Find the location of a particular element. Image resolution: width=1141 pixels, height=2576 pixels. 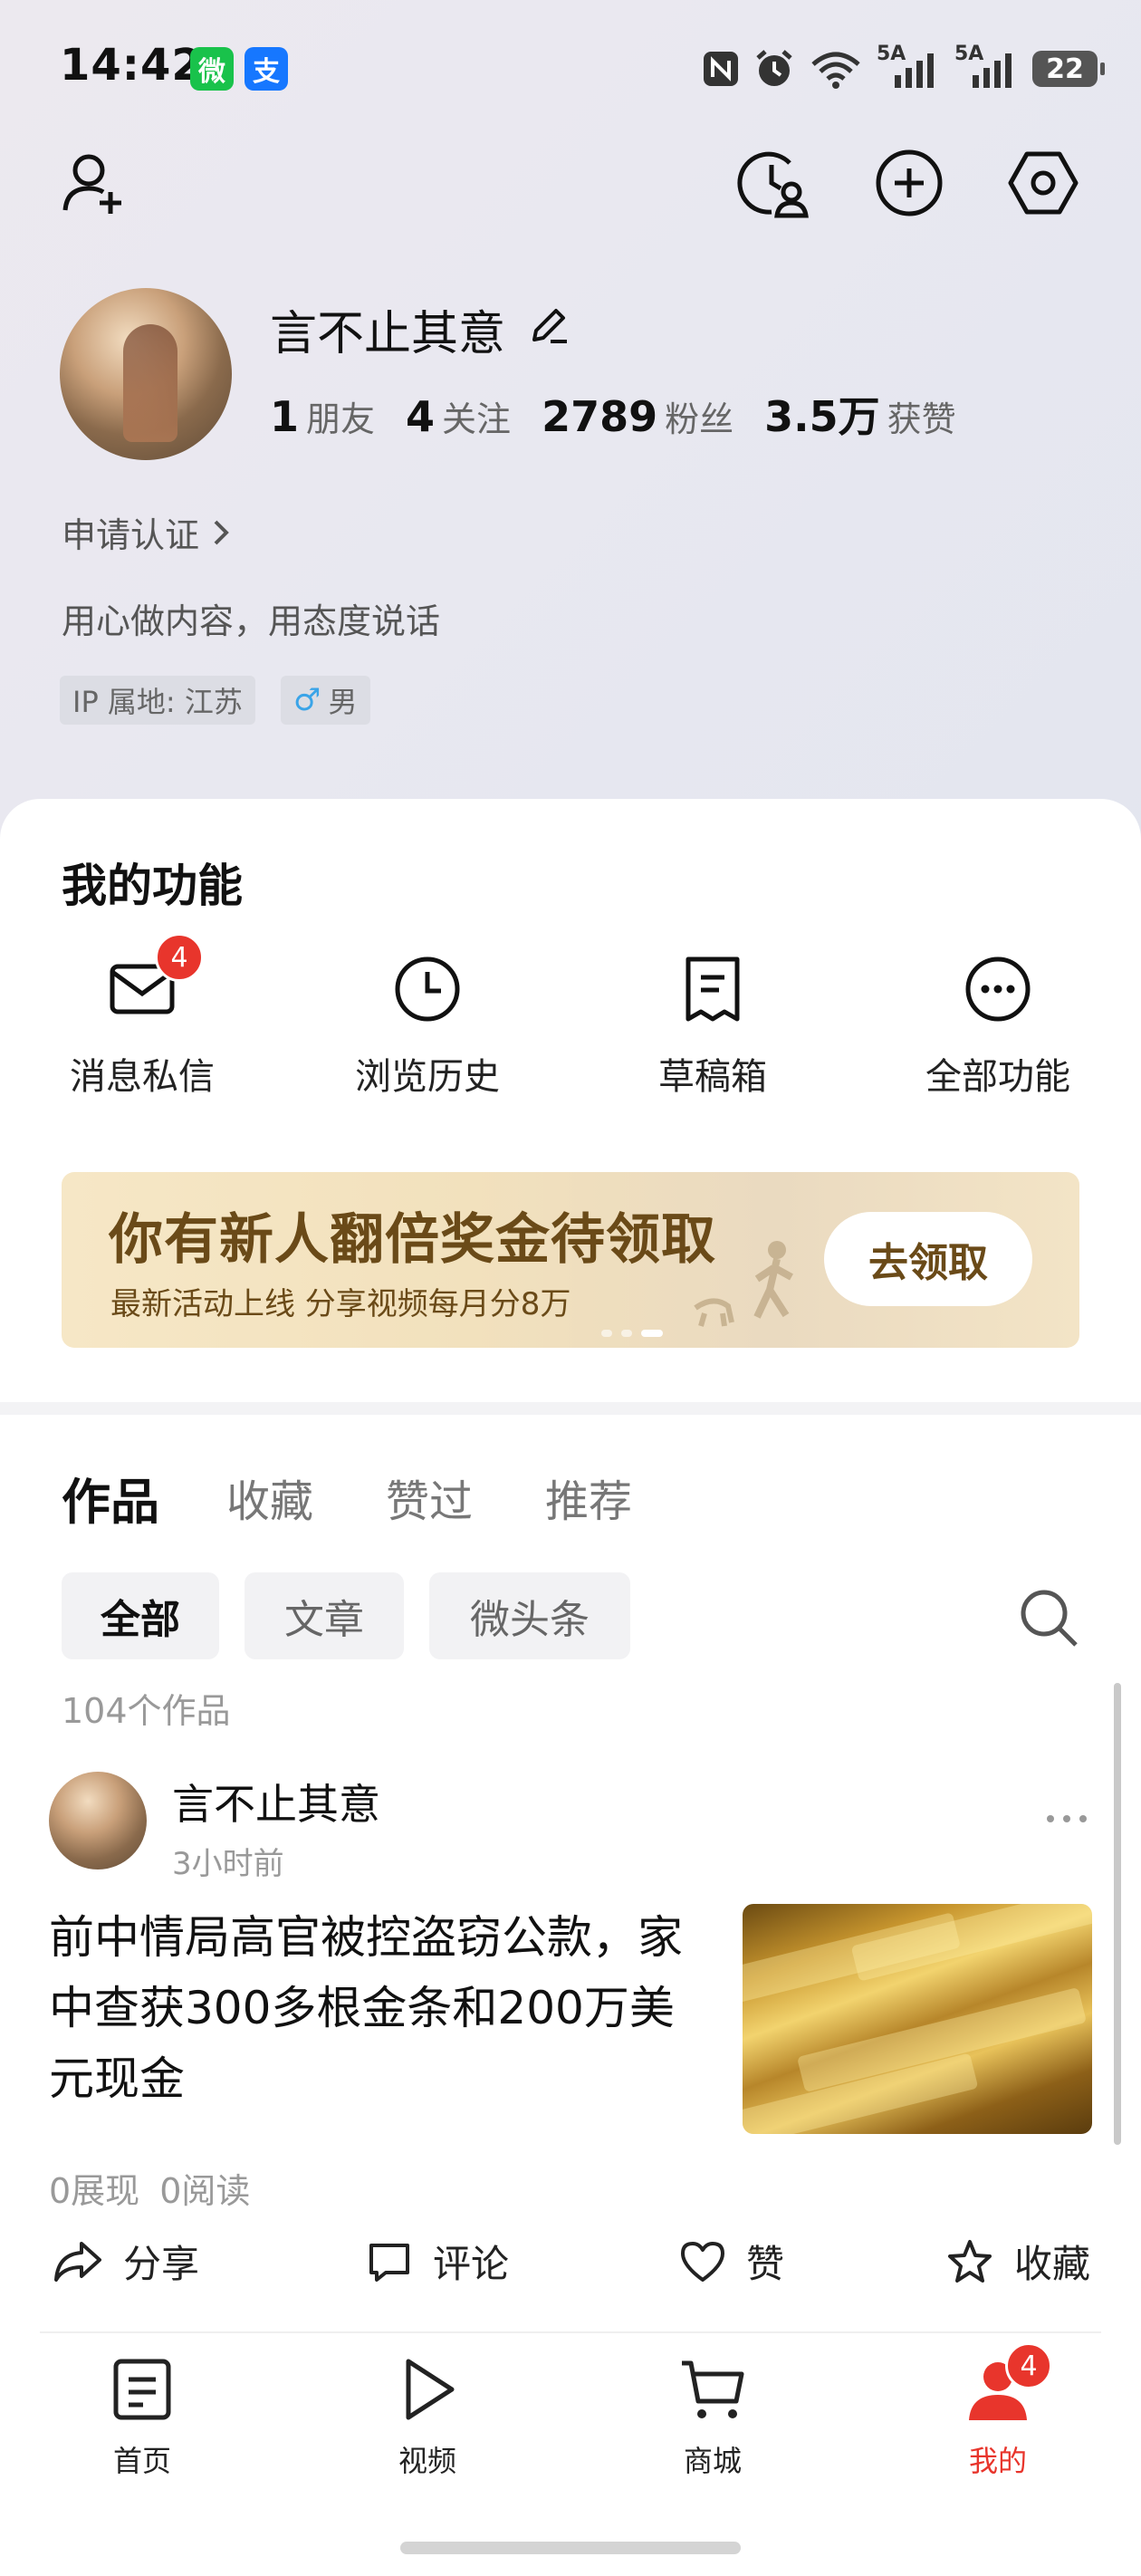

promo-banner: 你有新人翻倍奖金待领取 最新活动上线 分享视频每月分8万 去领取 is located at coordinates (570, 1260).